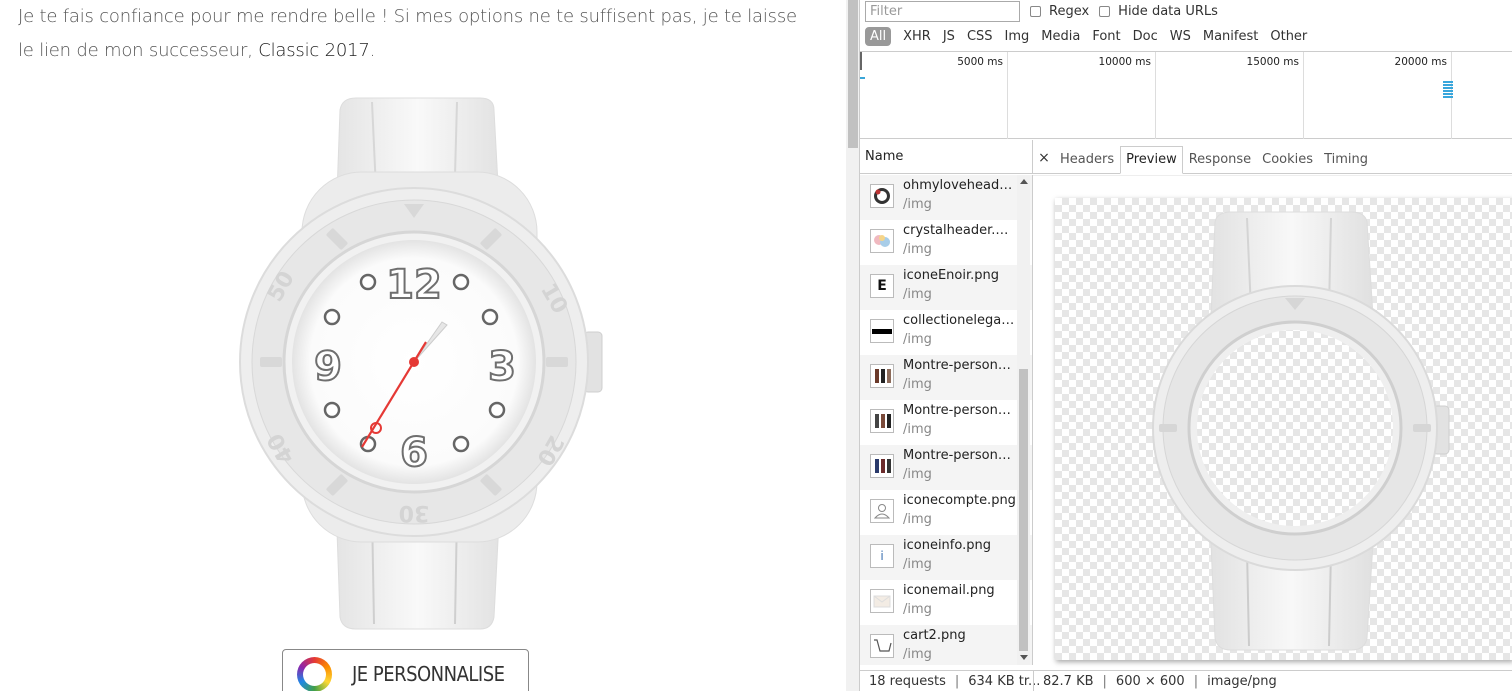 The width and height of the screenshot is (1512, 691). I want to click on timeline-overview: 5000 ms 10000 ms 15000 ms 20000 ms, so click(1186, 95).